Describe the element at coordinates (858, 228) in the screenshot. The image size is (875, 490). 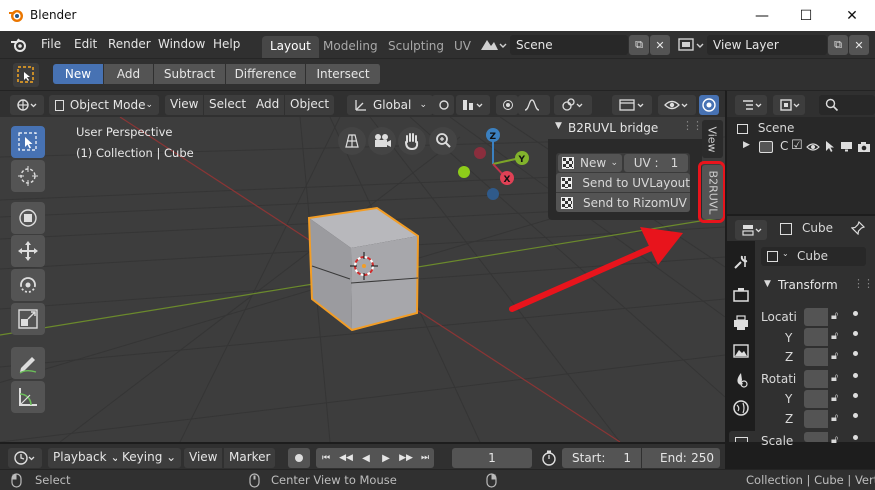
I see `pin-icon` at that location.